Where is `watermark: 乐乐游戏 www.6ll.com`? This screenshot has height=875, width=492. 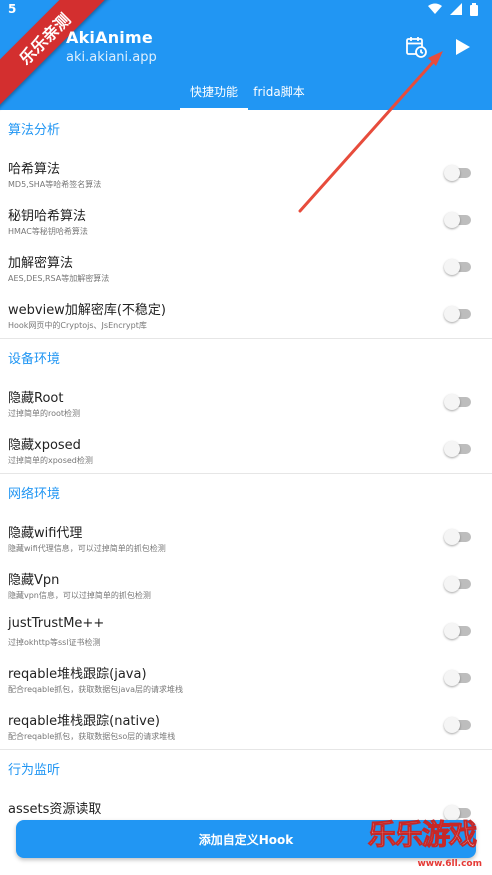
watermark: 乐乐游戏 www.6ll.com is located at coordinates (426, 842).